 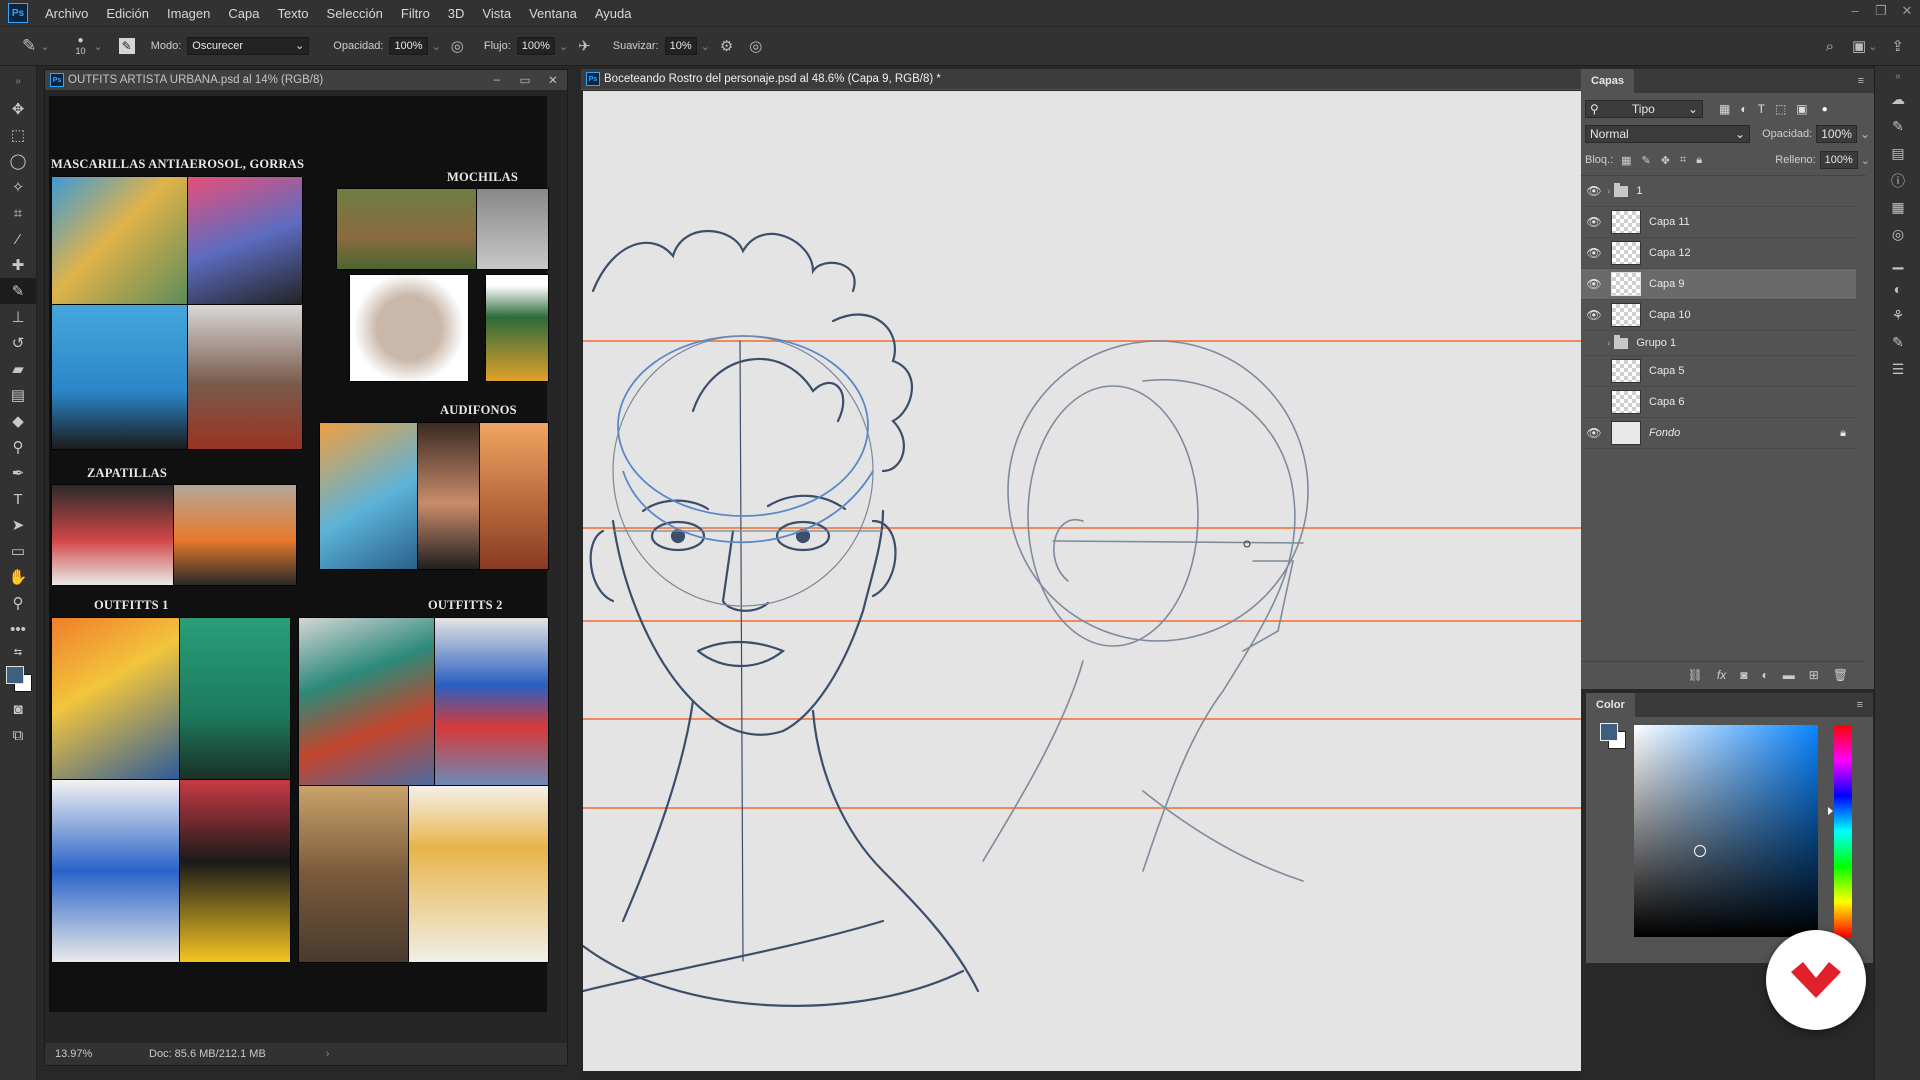 What do you see at coordinates (18, 652) in the screenshot?
I see `swap-colors-icon: ⇆` at bounding box center [18, 652].